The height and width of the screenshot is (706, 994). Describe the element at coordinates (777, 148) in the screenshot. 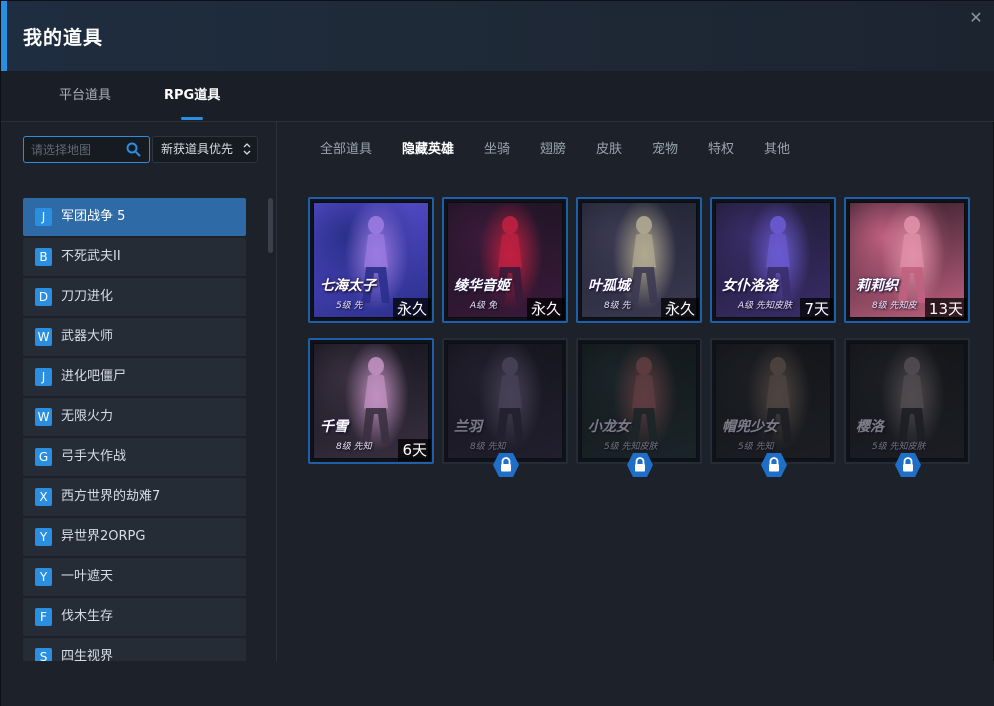

I see `category-tab: 其他` at that location.